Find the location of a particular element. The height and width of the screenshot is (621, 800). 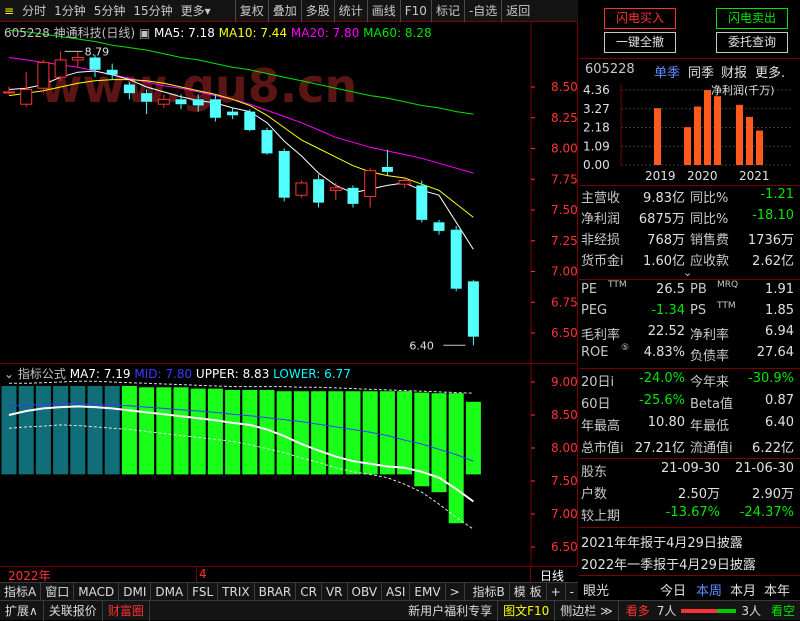

tab-scroll-right: > is located at coordinates (455, 591).